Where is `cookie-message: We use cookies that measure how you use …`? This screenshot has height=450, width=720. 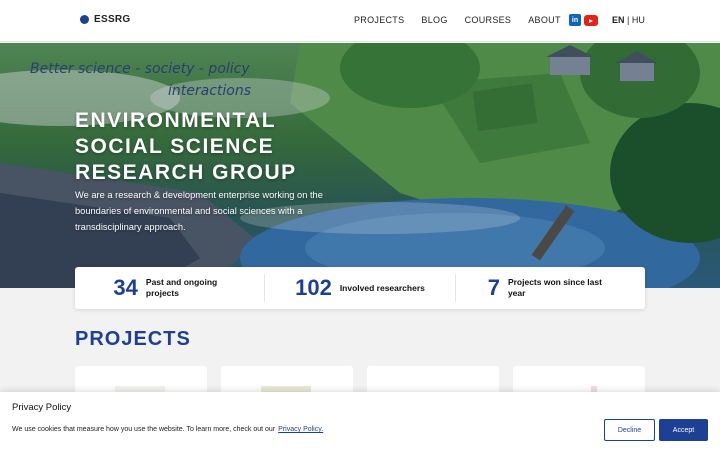
cookie-message: We use cookies that measure how you use … is located at coordinates (144, 429).